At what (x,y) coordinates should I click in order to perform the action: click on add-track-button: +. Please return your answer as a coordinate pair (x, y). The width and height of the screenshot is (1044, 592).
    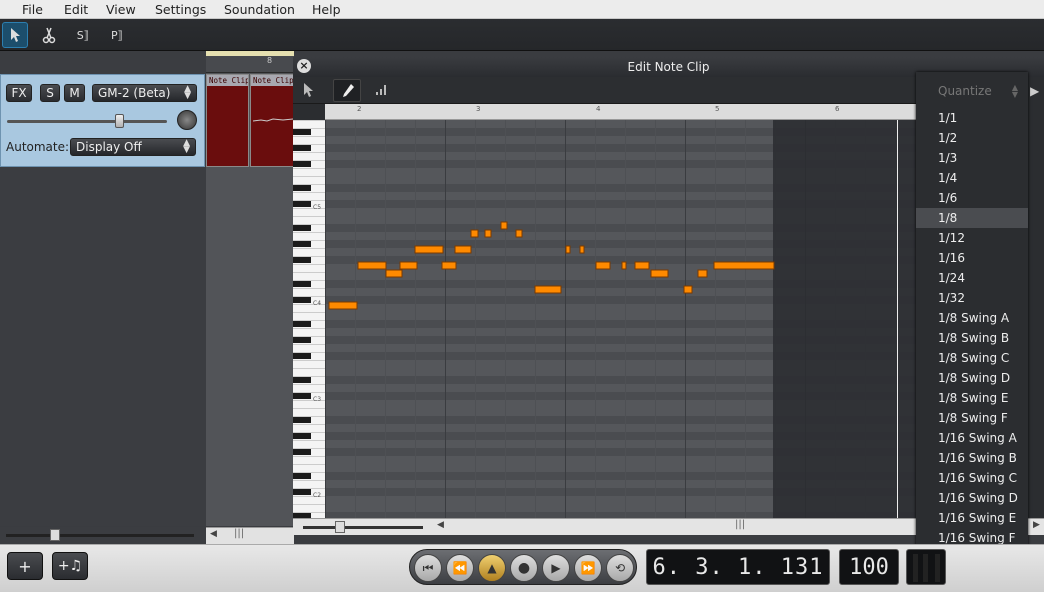
    Looking at the image, I should click on (25, 566).